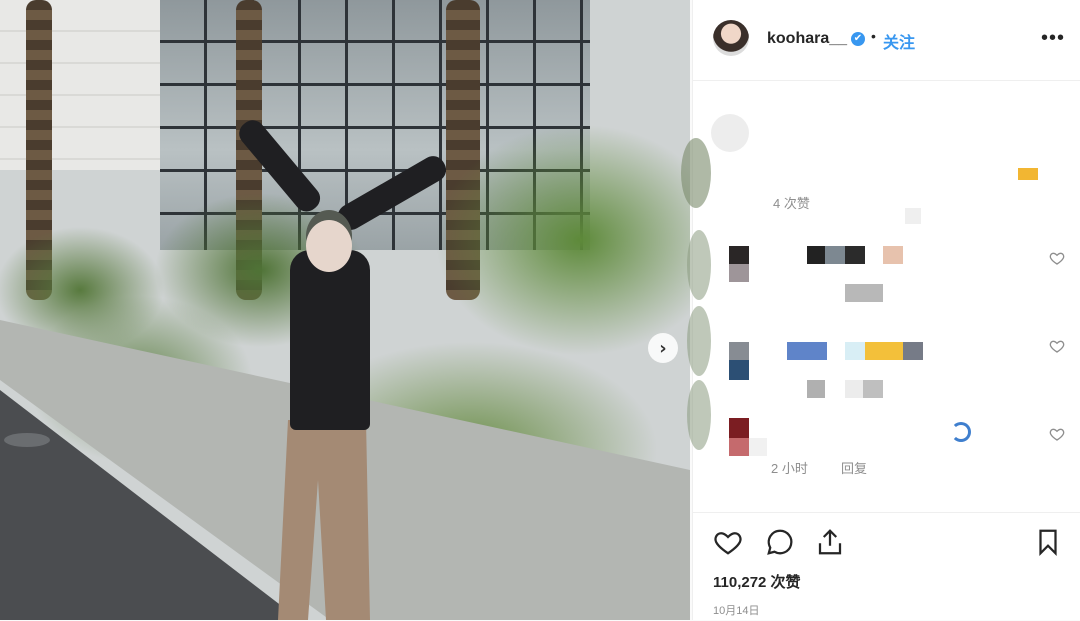 The image size is (1080, 621). What do you see at coordinates (736, 611) in the screenshot?
I see `post-date: 10月14日` at bounding box center [736, 611].